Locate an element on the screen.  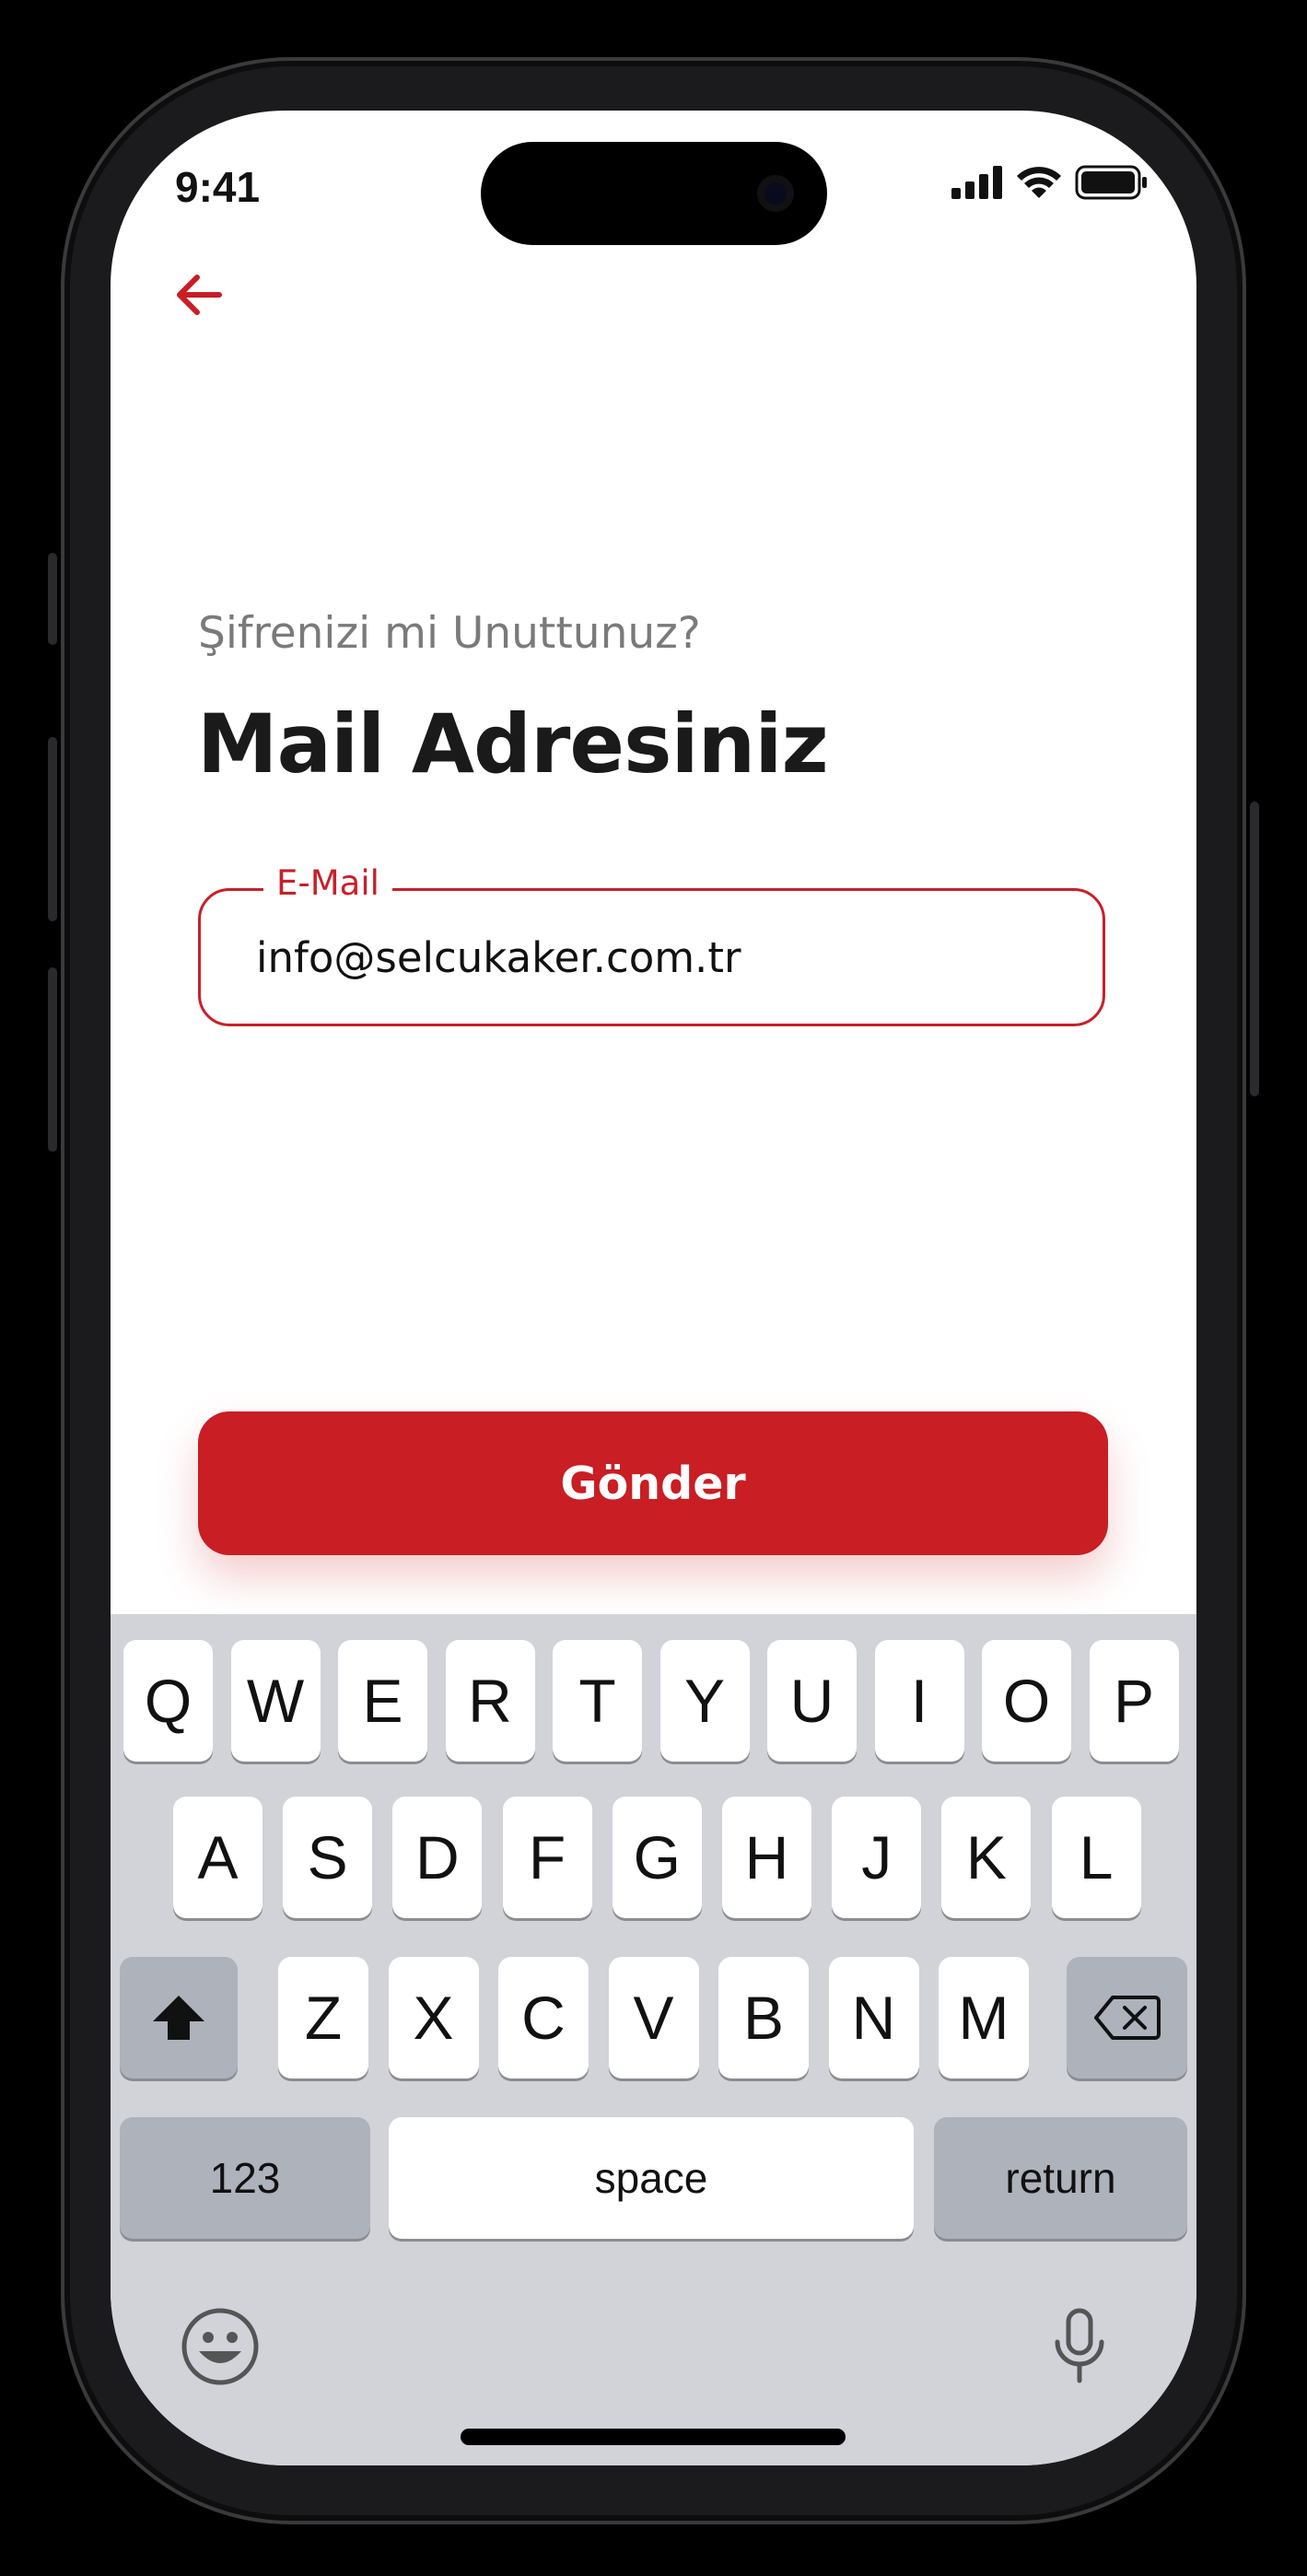
key-b: B is located at coordinates (763, 2017).